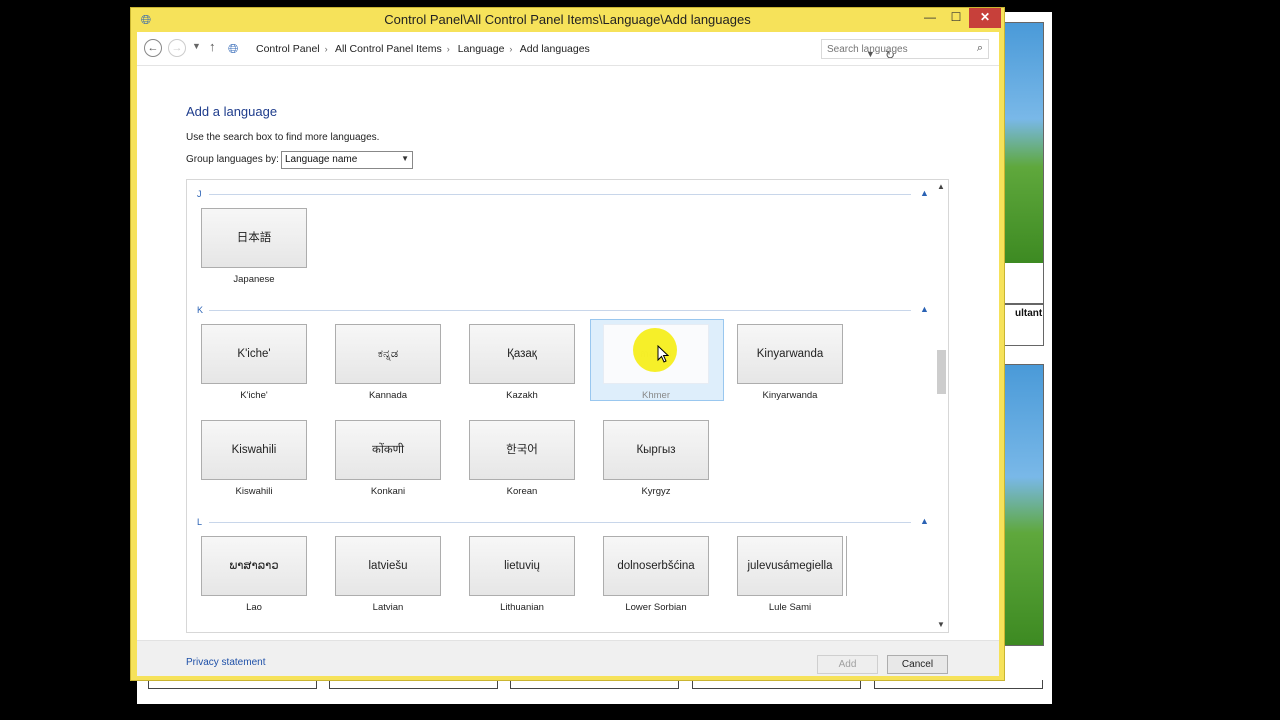 Image resolution: width=1280 pixels, height=720 pixels. What do you see at coordinates (568, 658) in the screenshot?
I see `dialog-footer: Privacy statement Add Cancel` at bounding box center [568, 658].